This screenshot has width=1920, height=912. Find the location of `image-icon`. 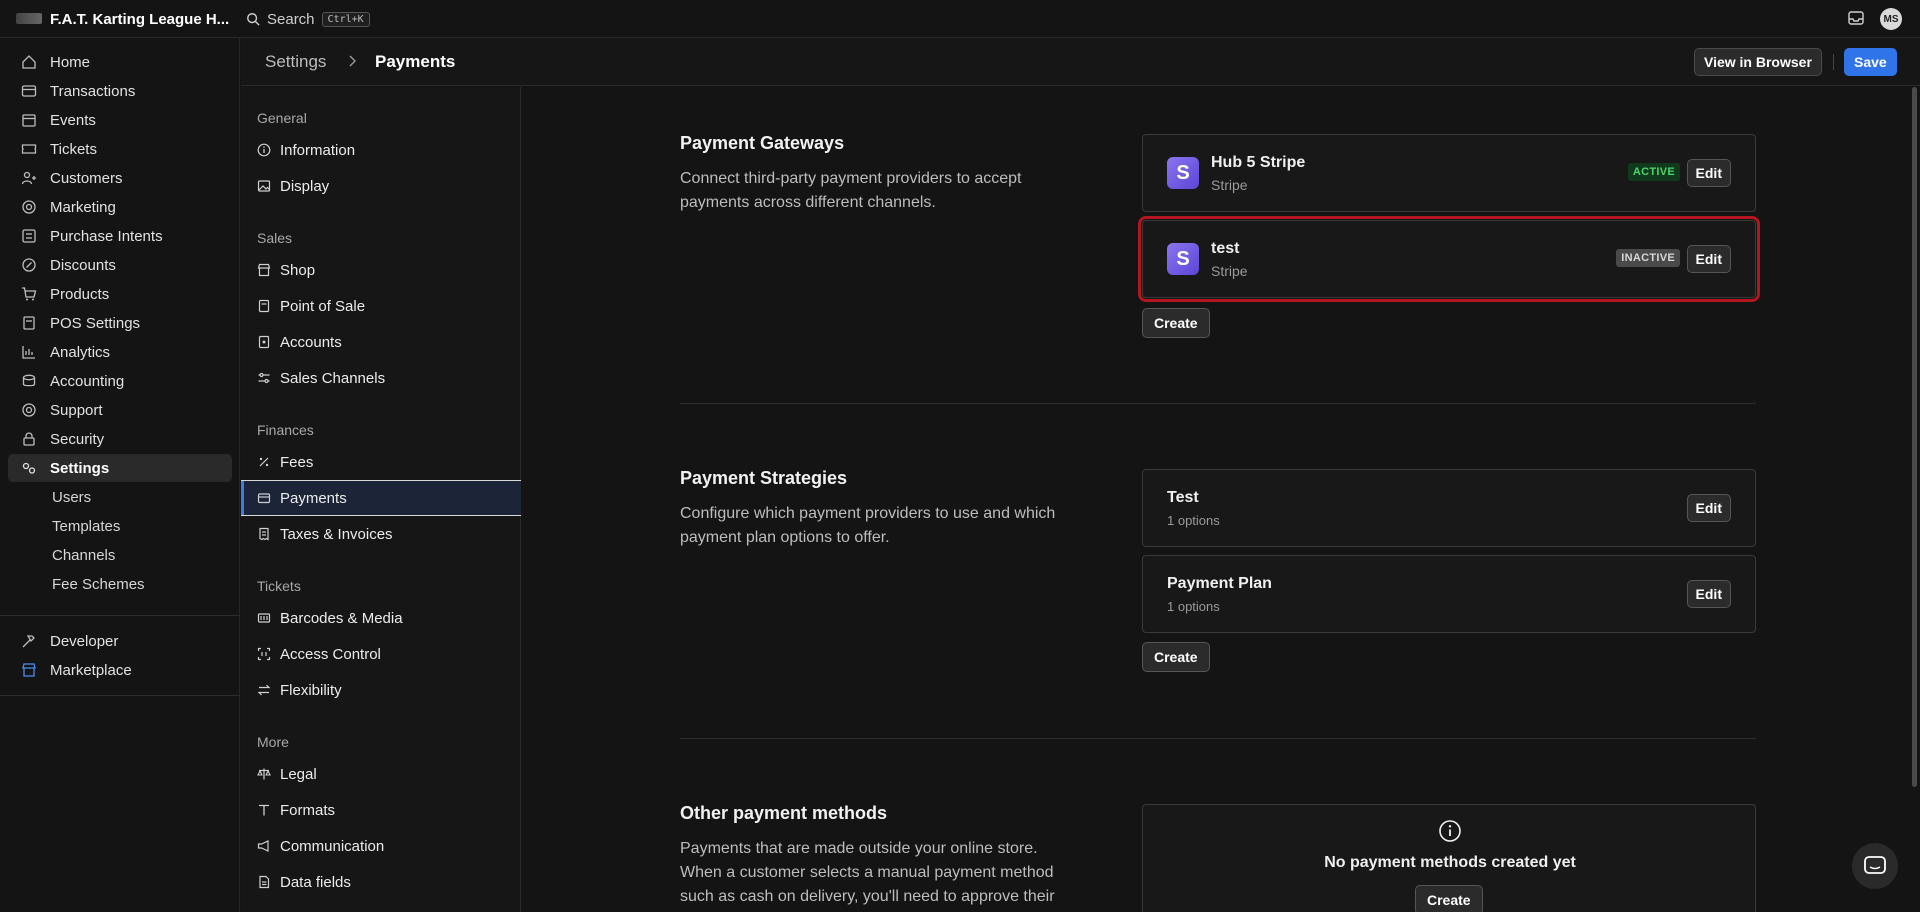

image-icon is located at coordinates (264, 186).